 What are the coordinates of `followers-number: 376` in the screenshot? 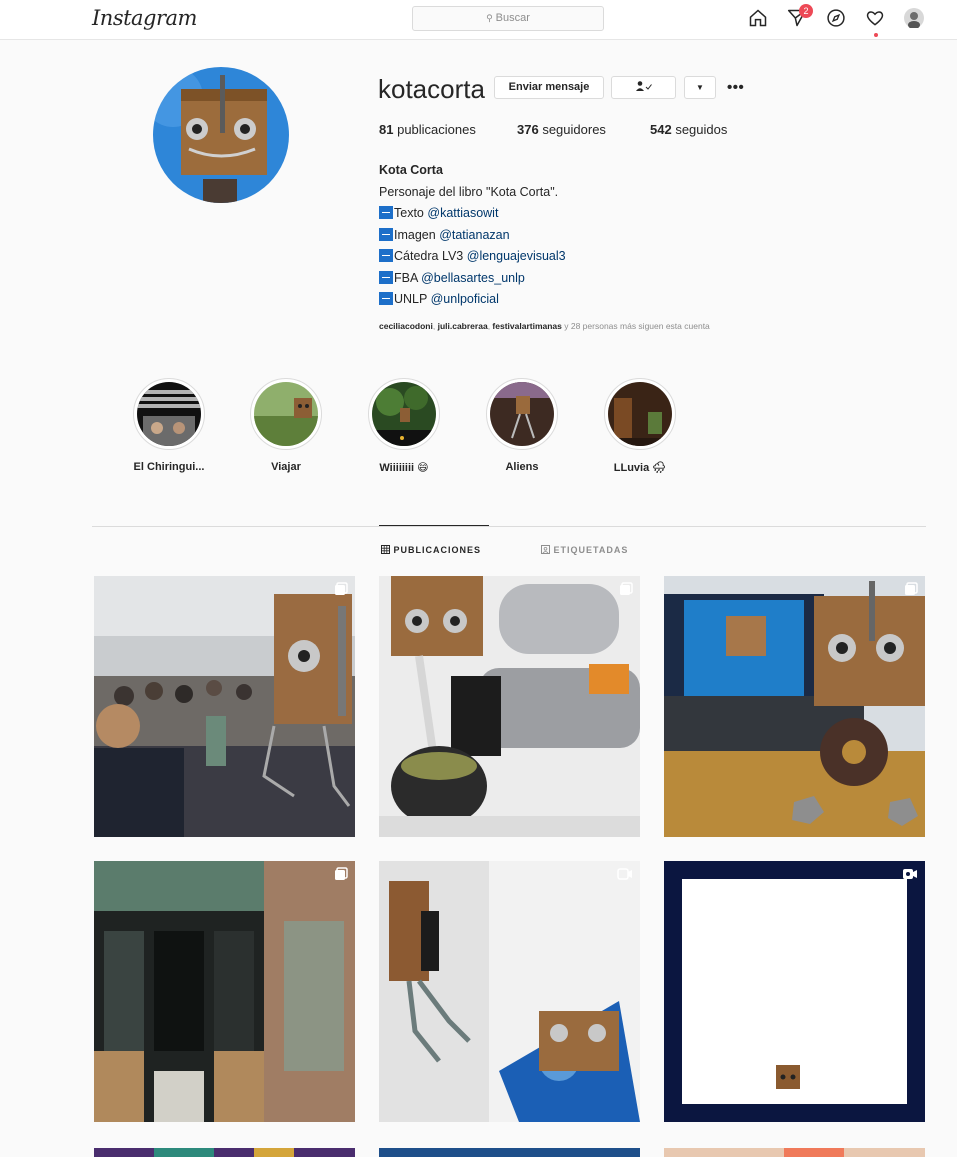 It's located at (528, 129).